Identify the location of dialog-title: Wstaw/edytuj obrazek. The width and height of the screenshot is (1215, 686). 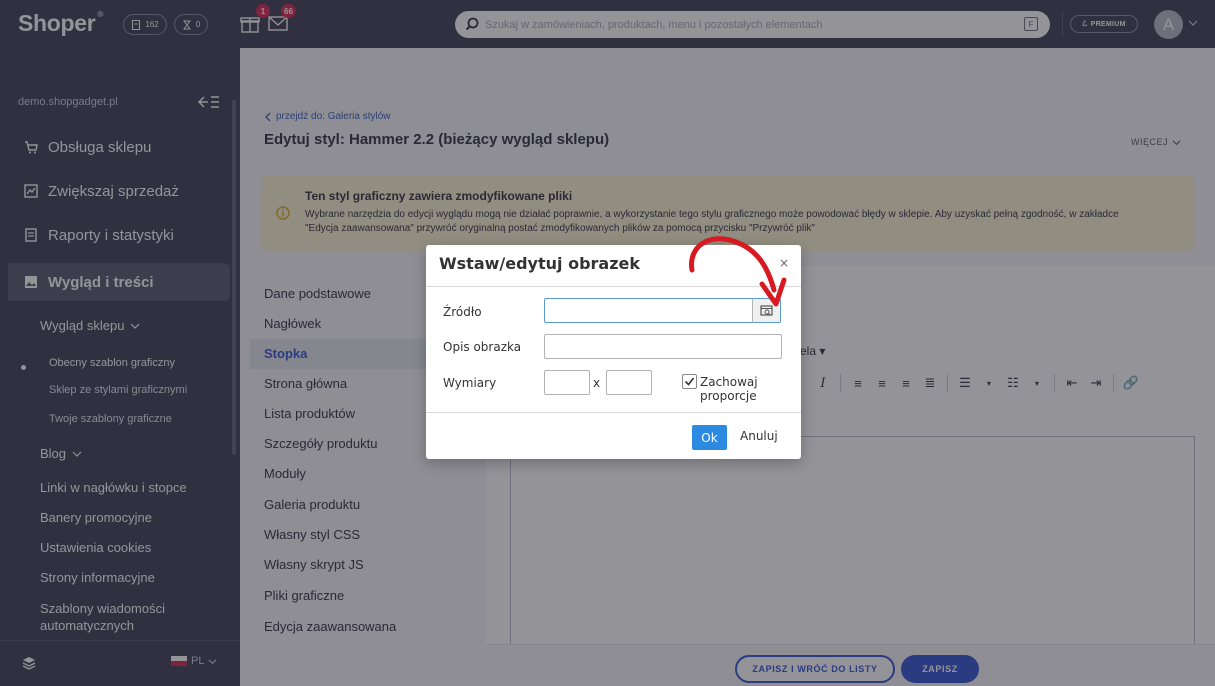
(540, 263).